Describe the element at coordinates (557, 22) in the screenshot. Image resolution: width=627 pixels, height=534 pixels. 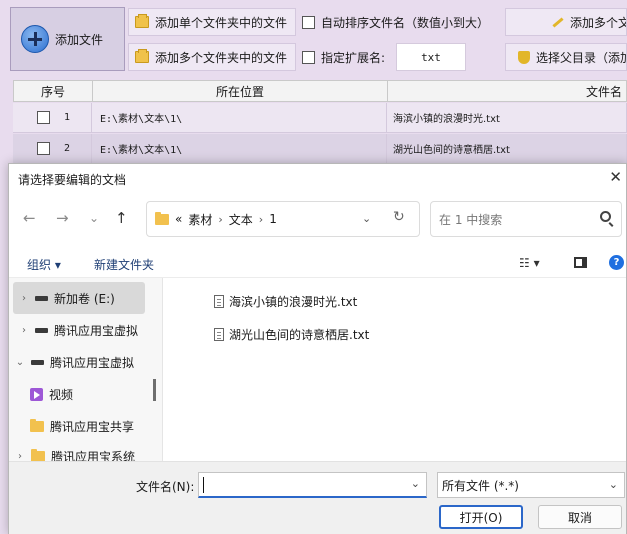
I see `magic-wand-icon` at that location.